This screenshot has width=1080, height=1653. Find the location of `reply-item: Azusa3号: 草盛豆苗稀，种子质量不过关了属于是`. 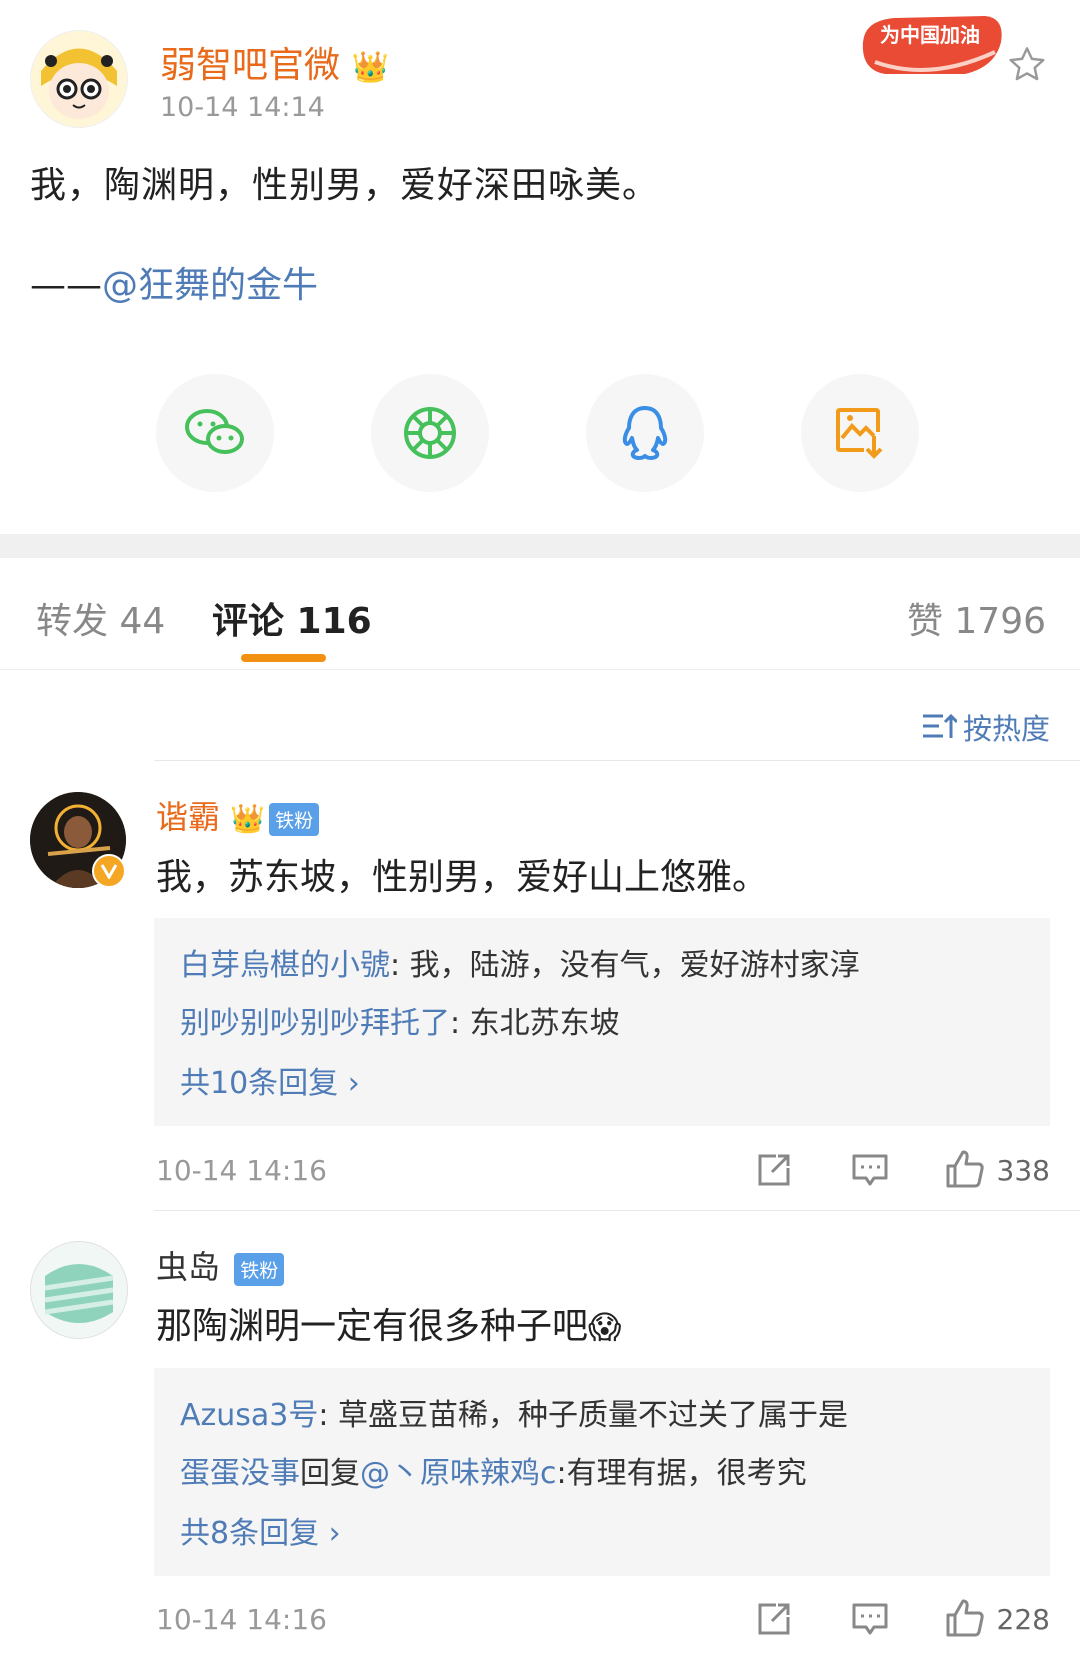

reply-item: Azusa3号: 草盛豆苗稀，种子质量不过关了属于是 is located at coordinates (514, 1412).